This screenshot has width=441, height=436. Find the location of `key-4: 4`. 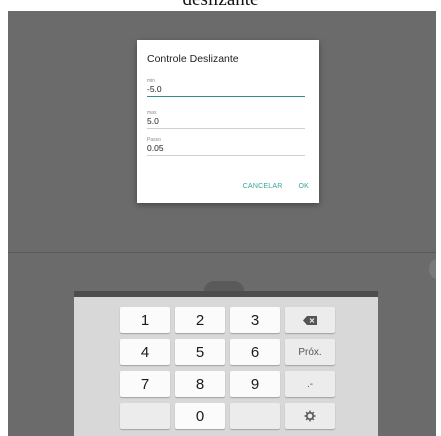

key-4: 4 is located at coordinates (145, 352).